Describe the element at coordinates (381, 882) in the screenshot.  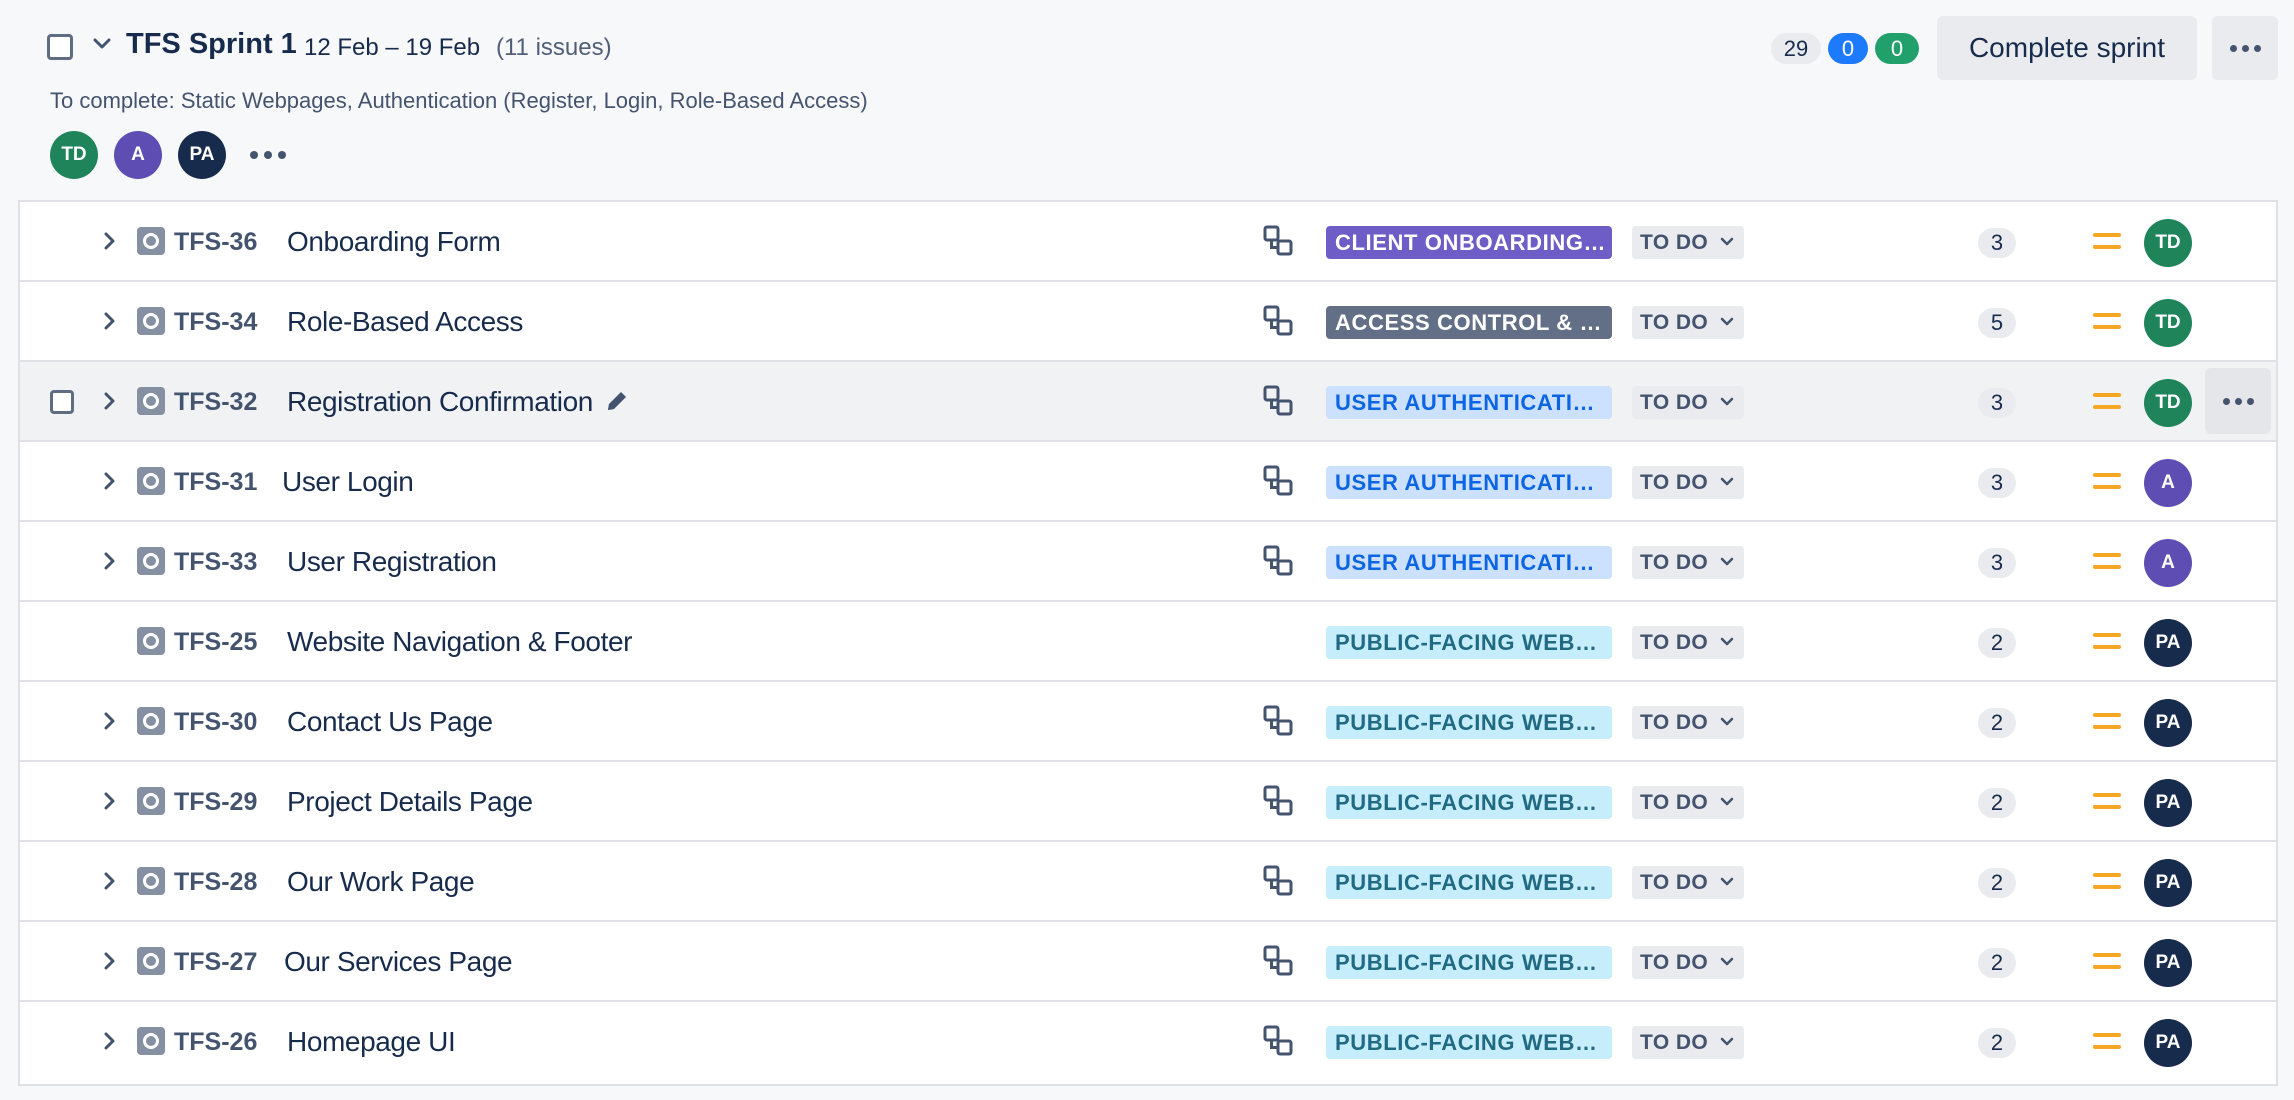
I see `issue-summary: Our Work Page` at that location.